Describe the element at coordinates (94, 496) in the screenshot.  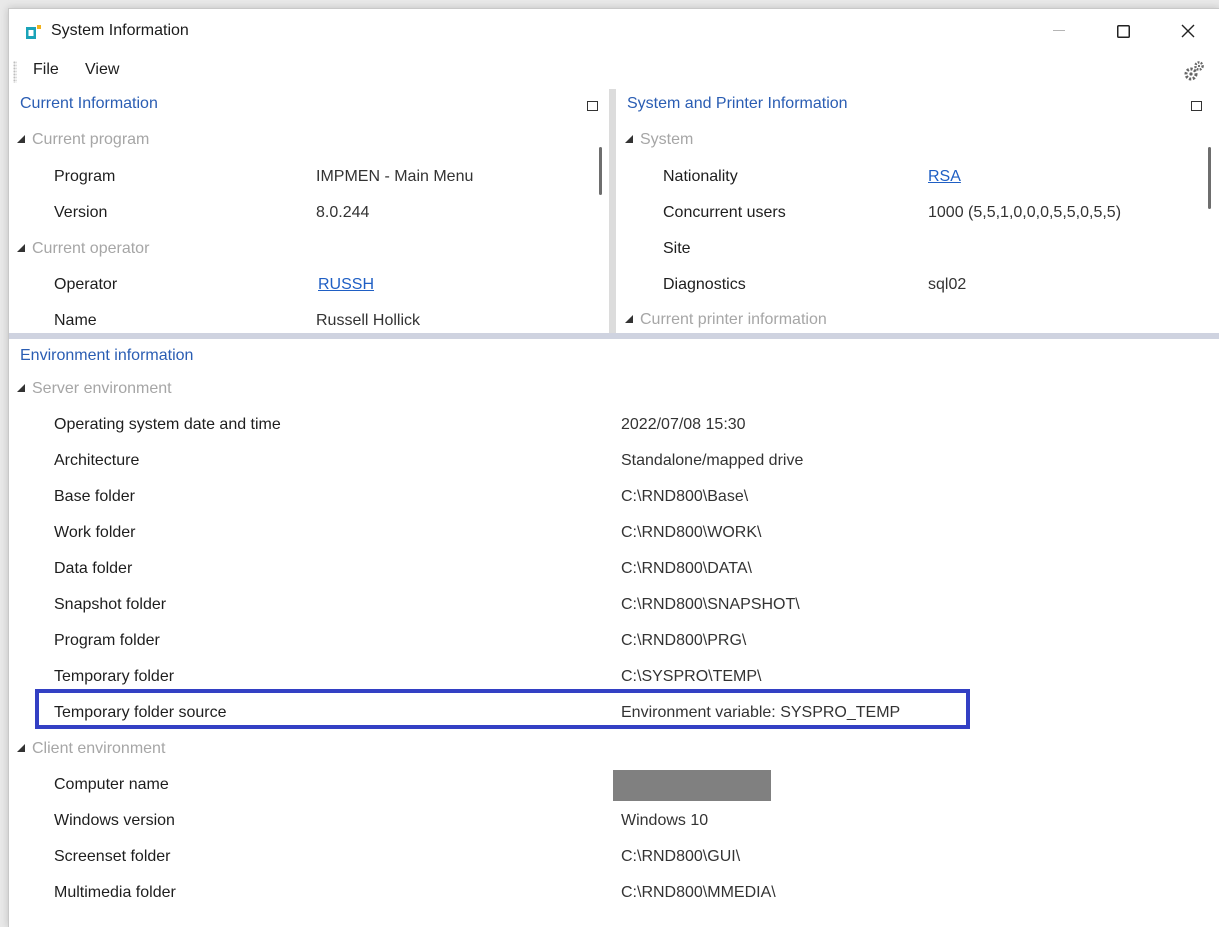
I see `base-folder-label: Base folder` at that location.